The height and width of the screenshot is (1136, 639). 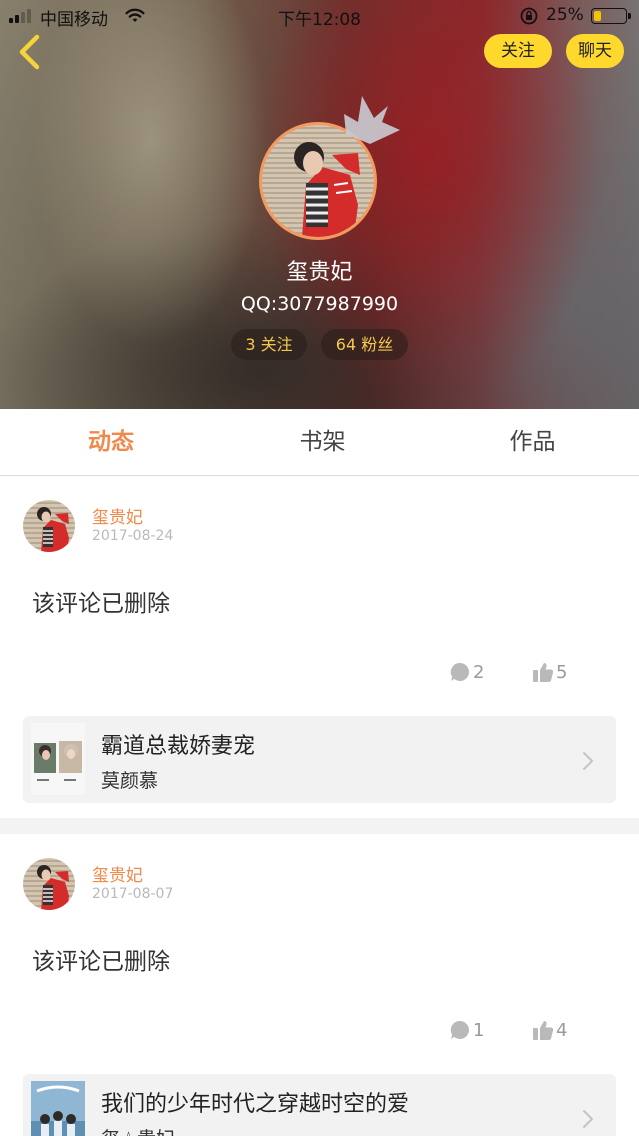 I want to click on profile-tabs: 动态 书架 作品, so click(x=319, y=442).